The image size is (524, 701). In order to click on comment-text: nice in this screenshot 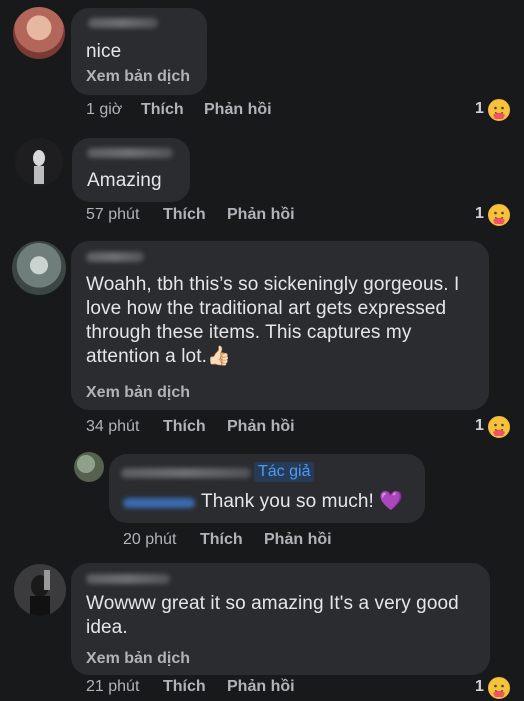, I will do `click(104, 51)`.